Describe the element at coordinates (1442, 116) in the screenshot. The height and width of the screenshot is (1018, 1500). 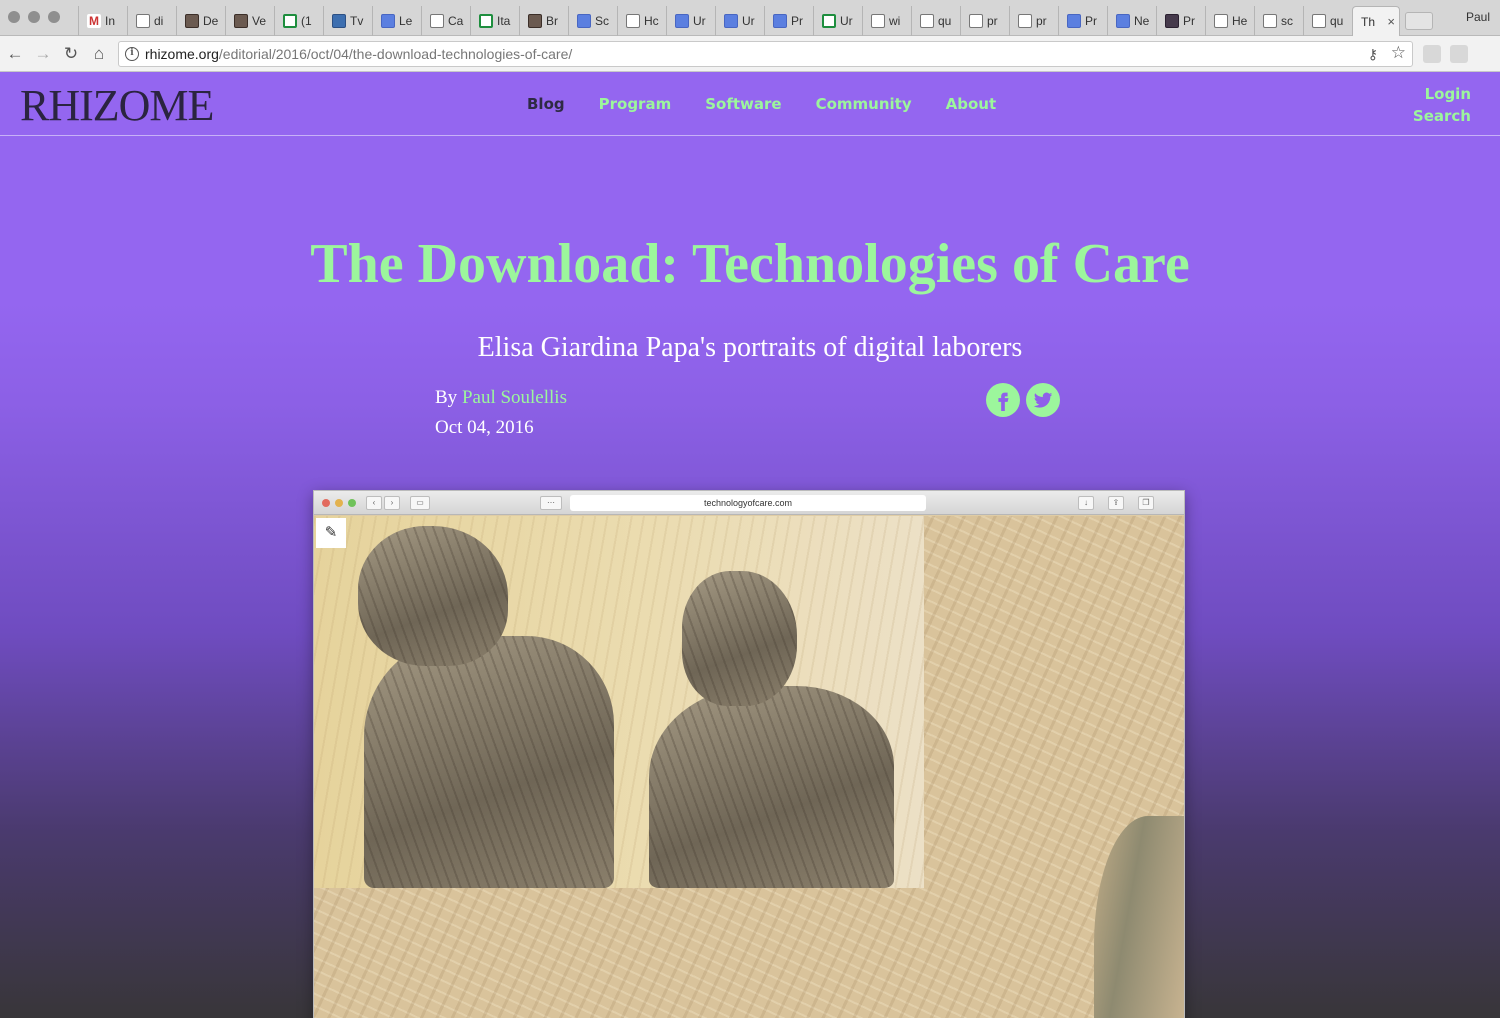
I see `search-link: Search` at that location.